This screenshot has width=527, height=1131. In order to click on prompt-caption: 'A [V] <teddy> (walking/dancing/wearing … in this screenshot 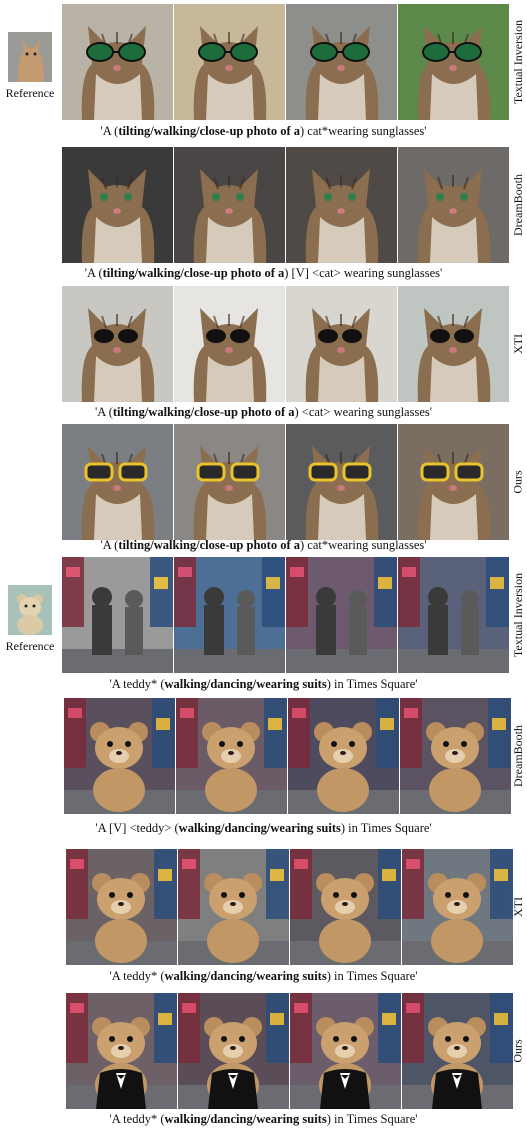, I will do `click(263, 828)`.